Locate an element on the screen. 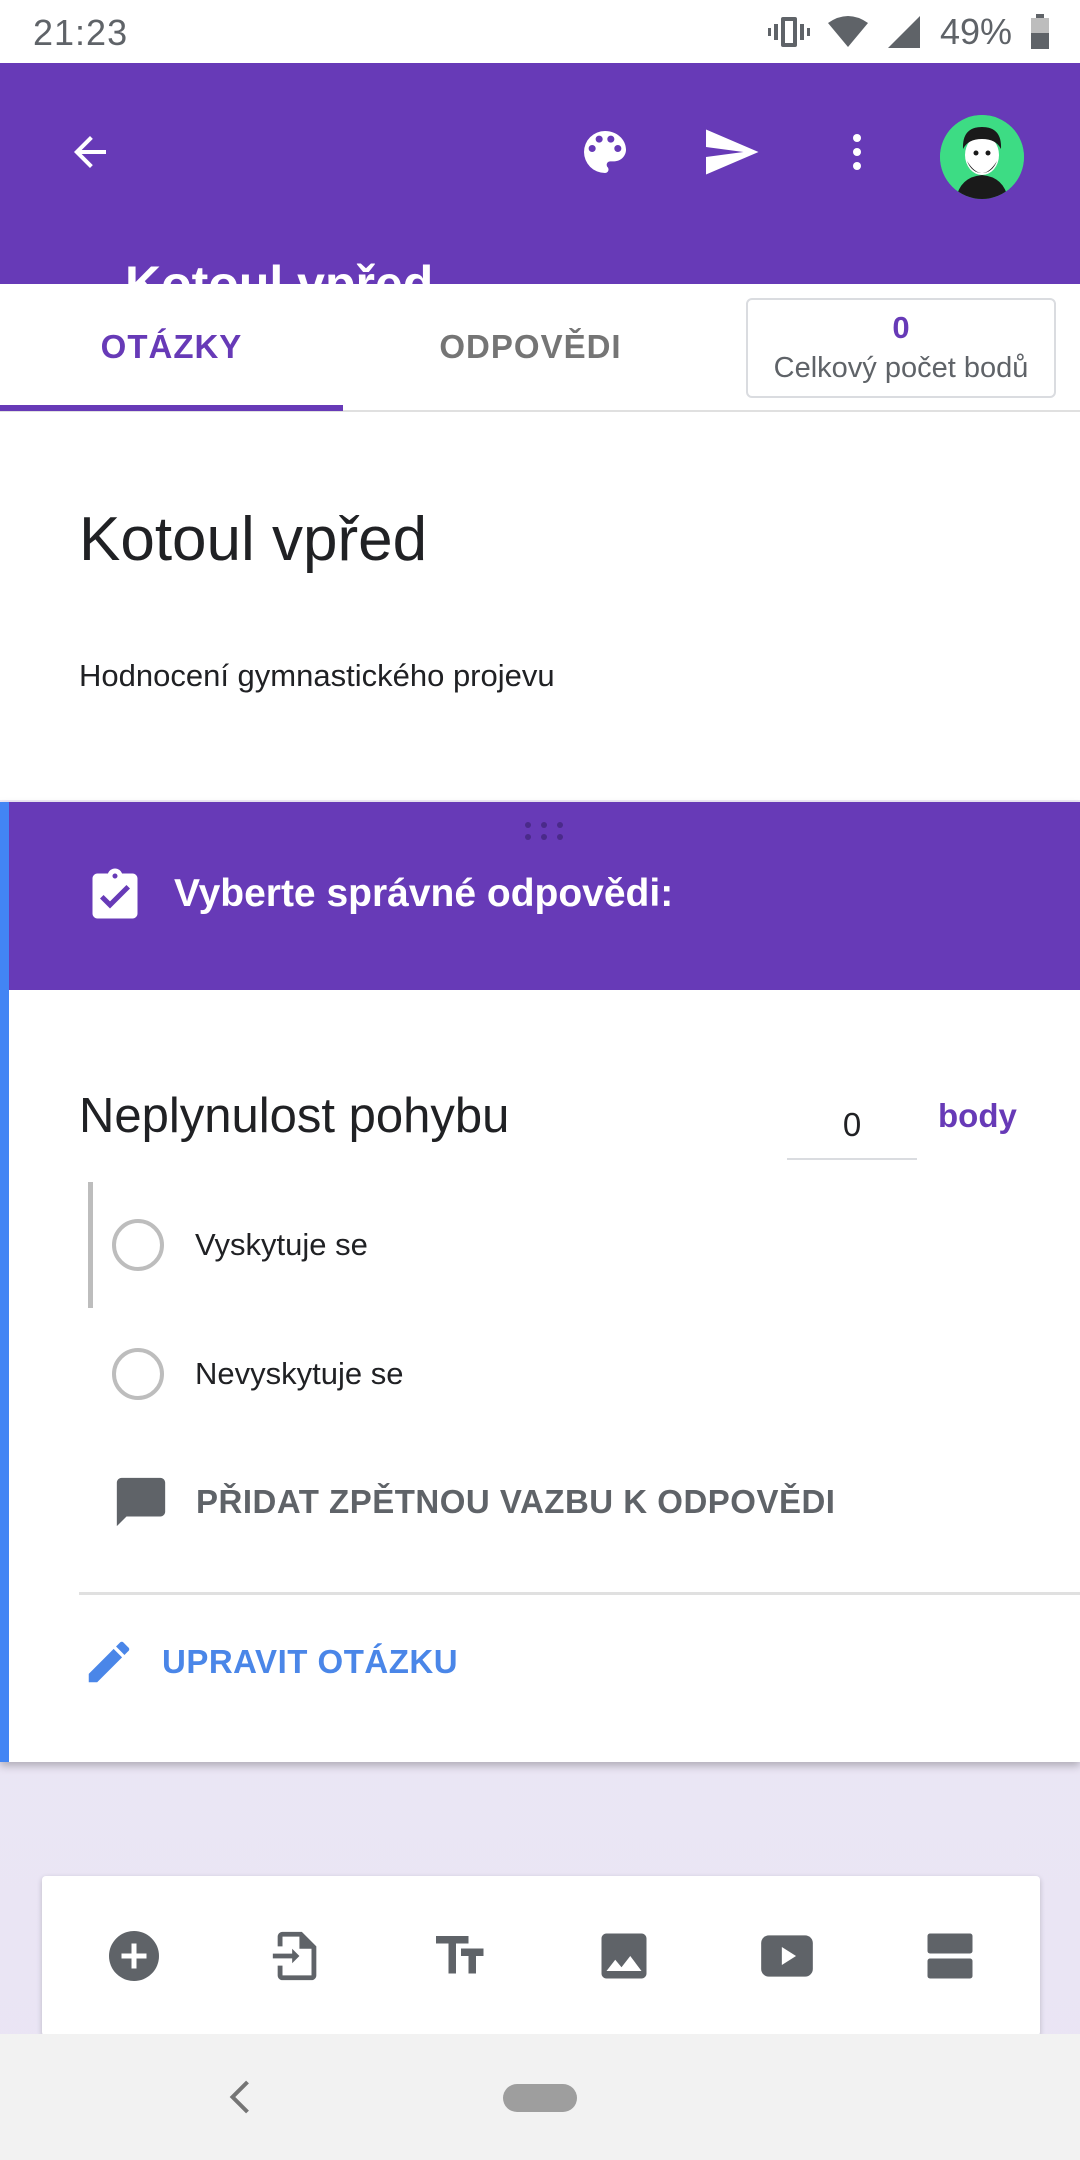  form-toolbar is located at coordinates (541, 1956).